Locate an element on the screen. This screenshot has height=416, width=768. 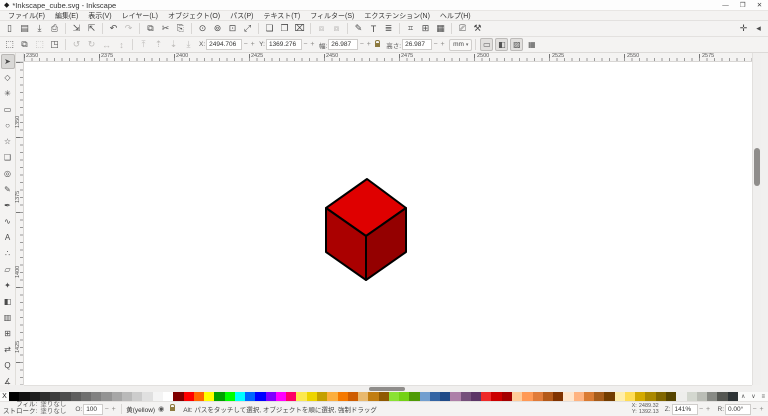
layer-visibility-icon: ◉ is located at coordinates (161, 409).